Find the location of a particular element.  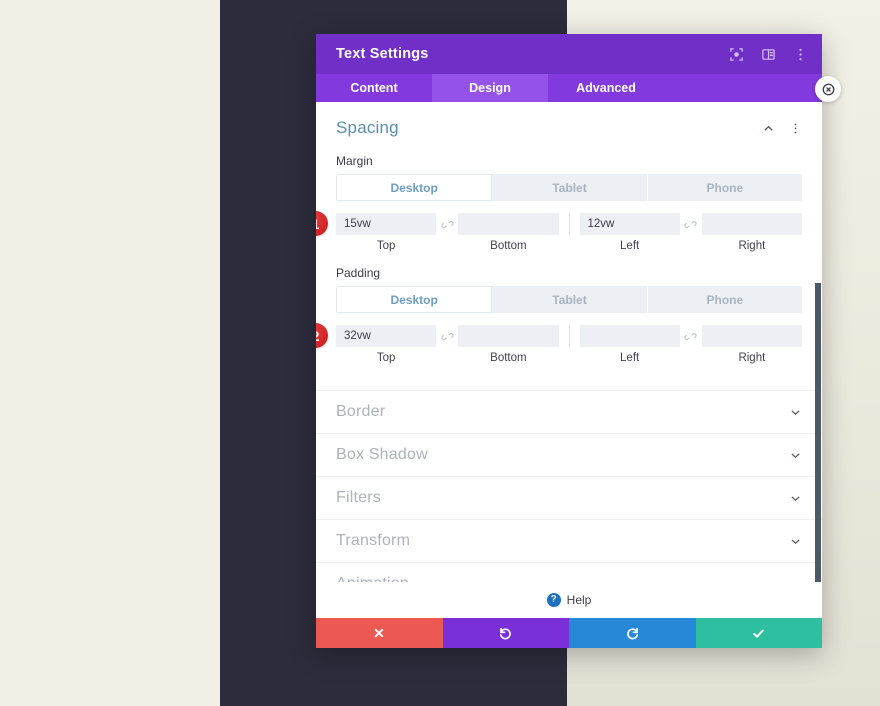

header-icon-group is located at coordinates (768, 54).